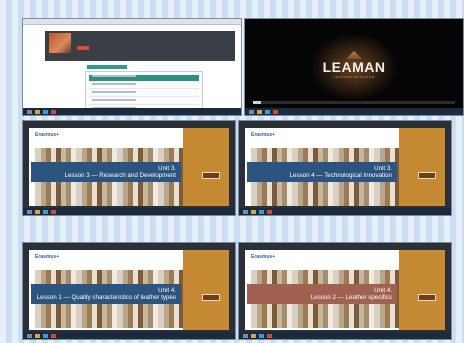 This screenshot has height=343, width=464. Describe the element at coordinates (340, 175) in the screenshot. I see `lesson-title: Lesson 4 — Technological Innovation` at that location.